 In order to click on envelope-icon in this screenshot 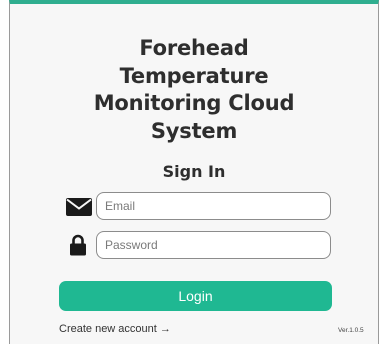, I will do `click(79, 207)`.